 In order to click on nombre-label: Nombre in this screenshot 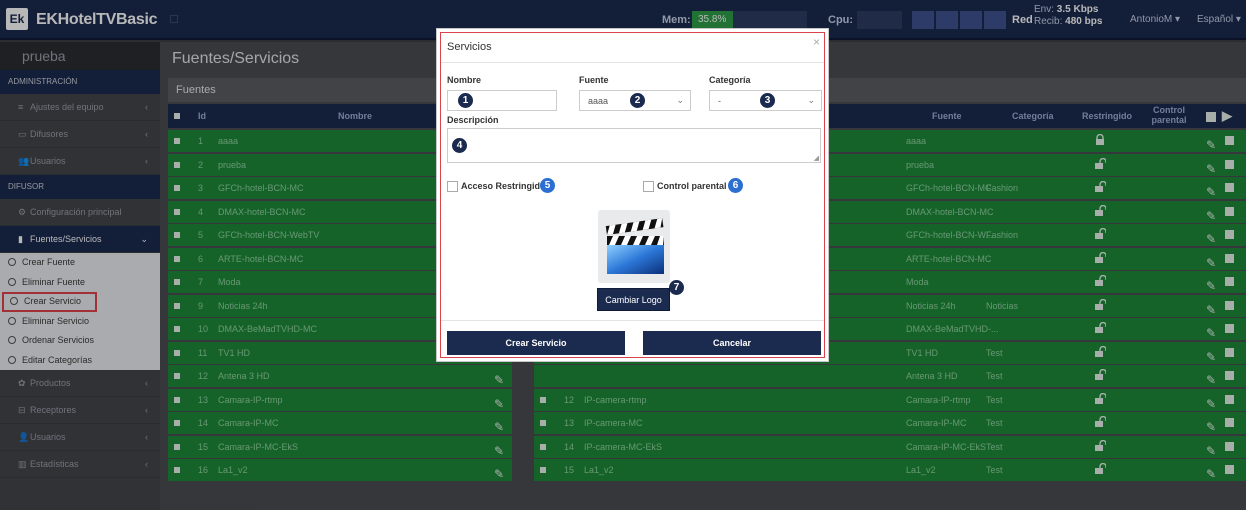, I will do `click(464, 80)`.